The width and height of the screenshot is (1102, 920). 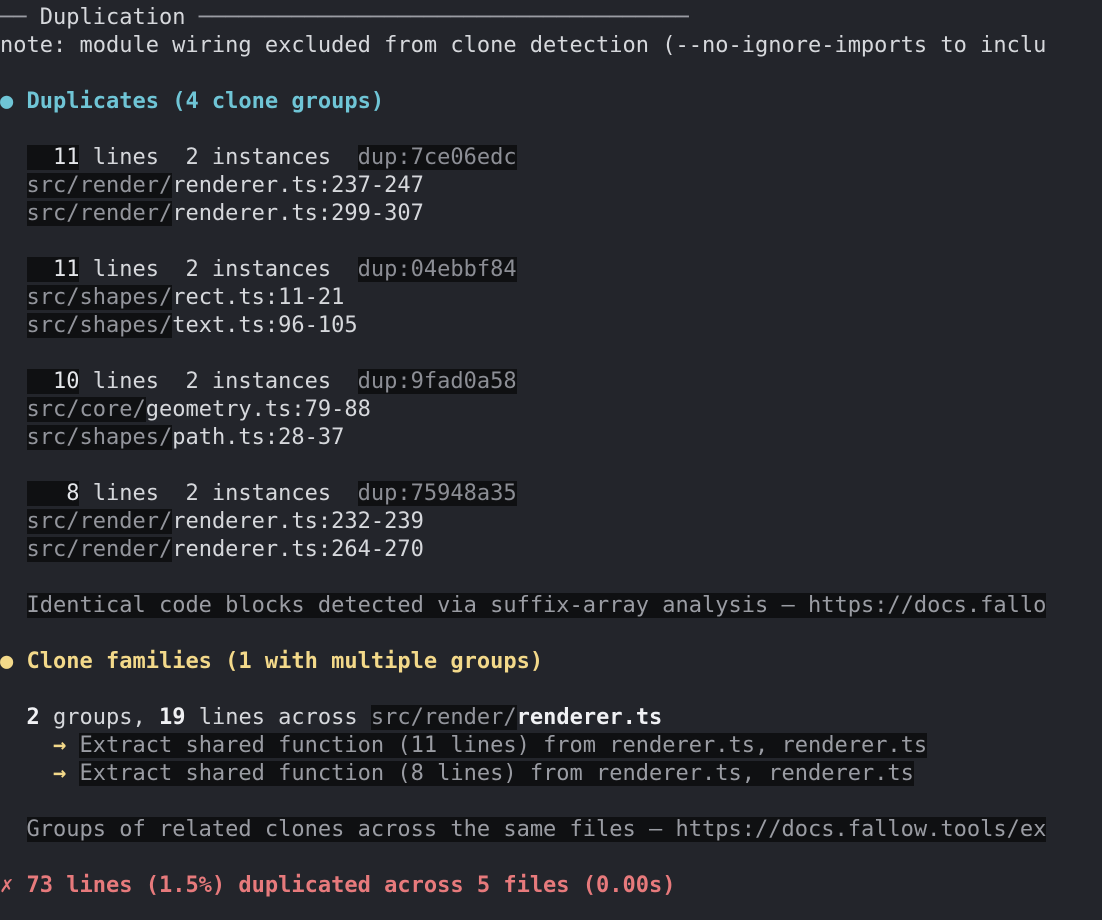 I want to click on family-file: renderer.ts, so click(x=589, y=717).